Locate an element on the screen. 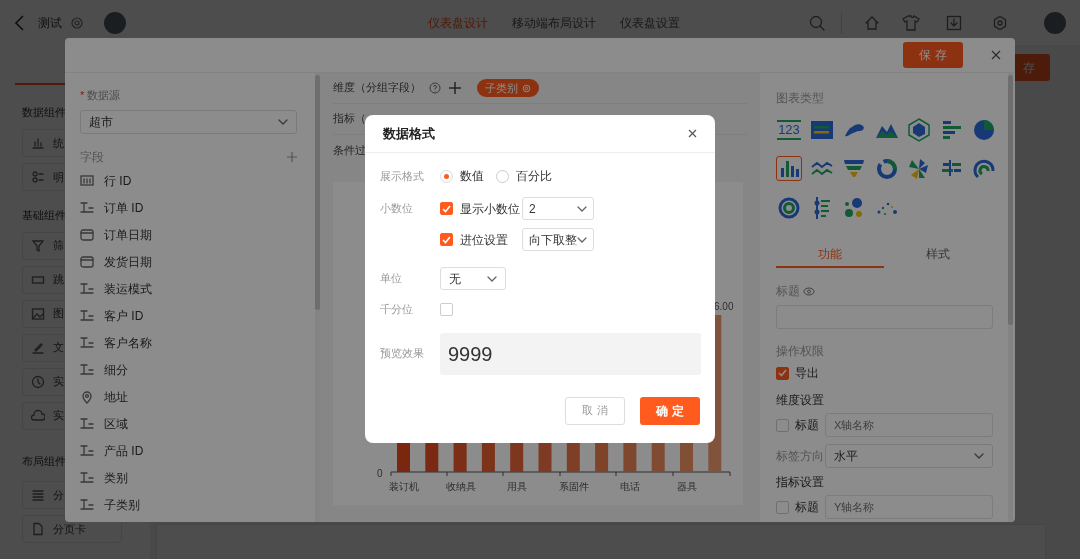  cancel-button: 取 消 is located at coordinates (595, 410).